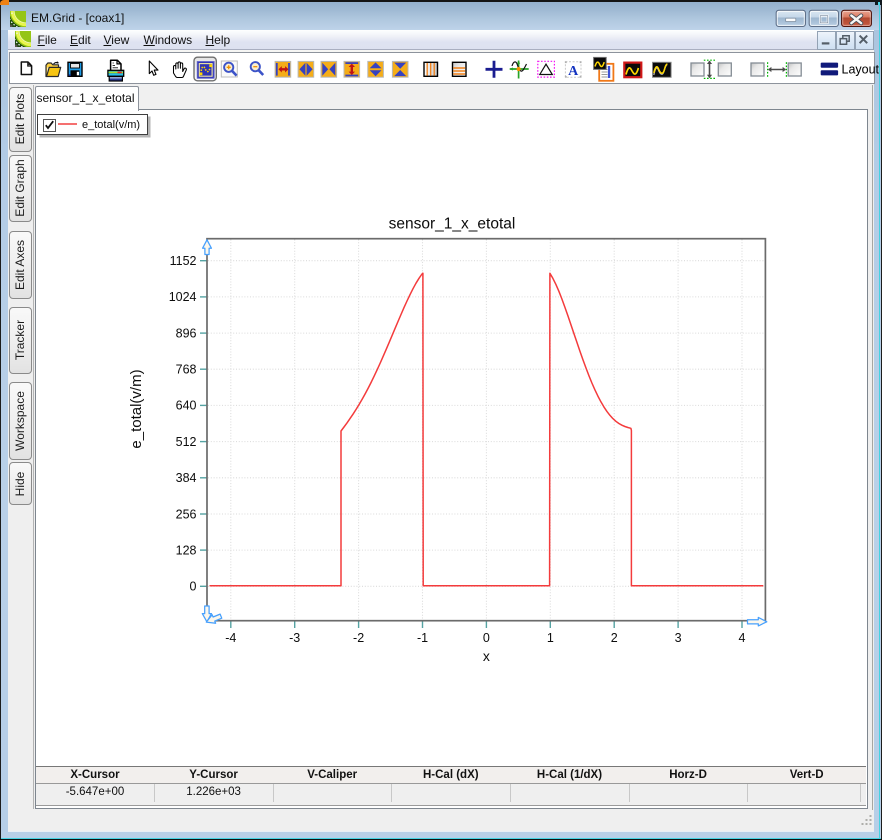 The width and height of the screenshot is (882, 840). Describe the element at coordinates (861, 70) in the screenshot. I see `svg-text: Layout` at that location.